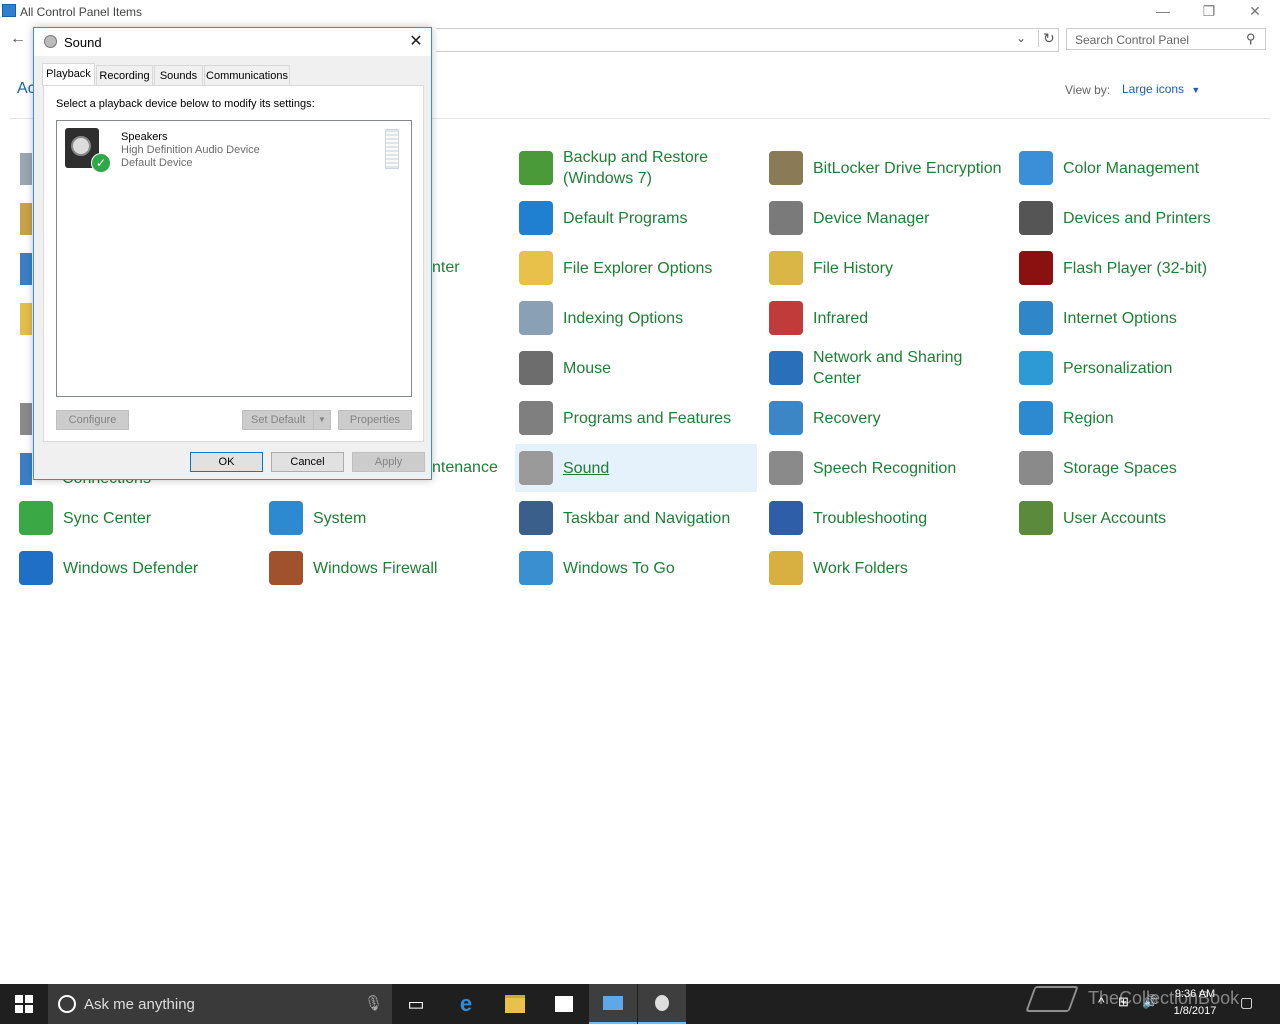 The height and width of the screenshot is (1024, 1280). Describe the element at coordinates (465, 468) in the screenshot. I see `partial-item-label: ntenance` at that location.